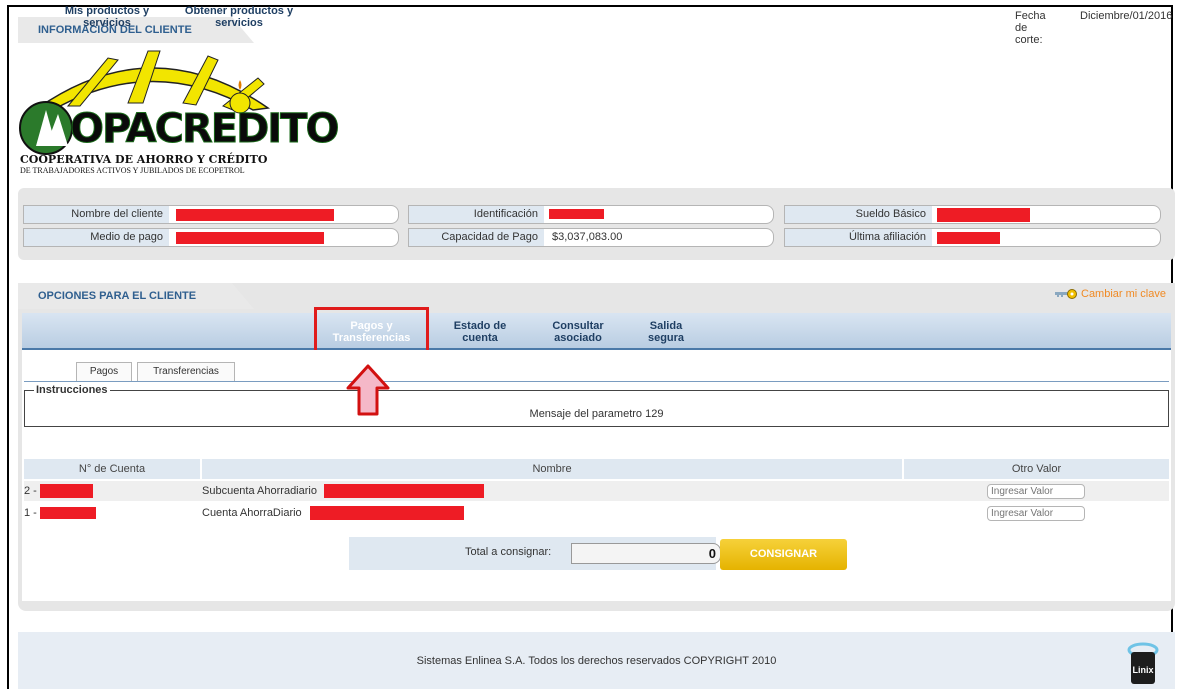 This screenshot has width=1180, height=689. What do you see at coordinates (858, 214) in the screenshot?
I see `base-salary-label: Sueldo Básico` at bounding box center [858, 214].